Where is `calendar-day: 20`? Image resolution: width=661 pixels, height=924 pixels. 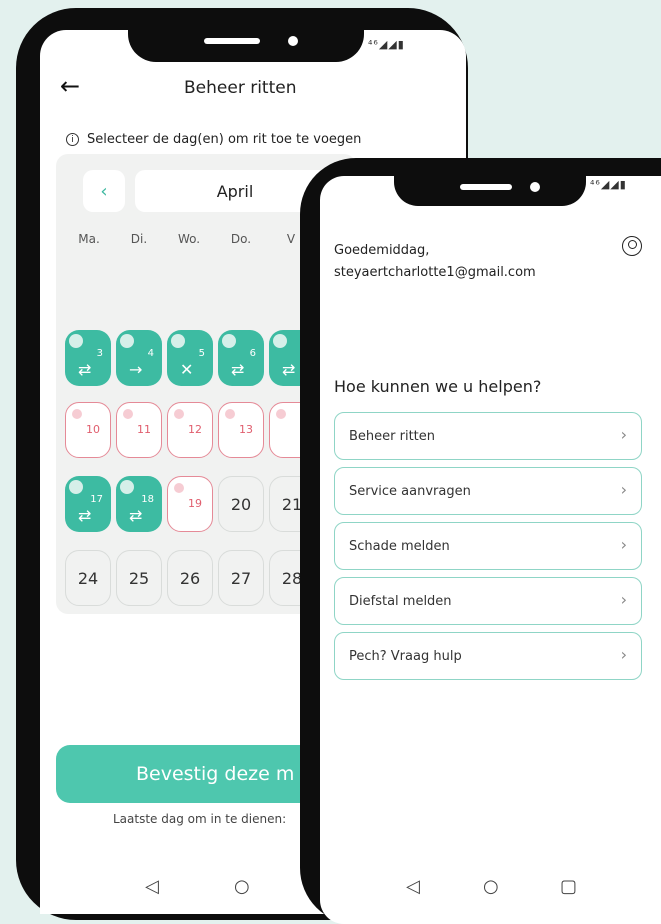 calendar-day: 20 is located at coordinates (241, 504).